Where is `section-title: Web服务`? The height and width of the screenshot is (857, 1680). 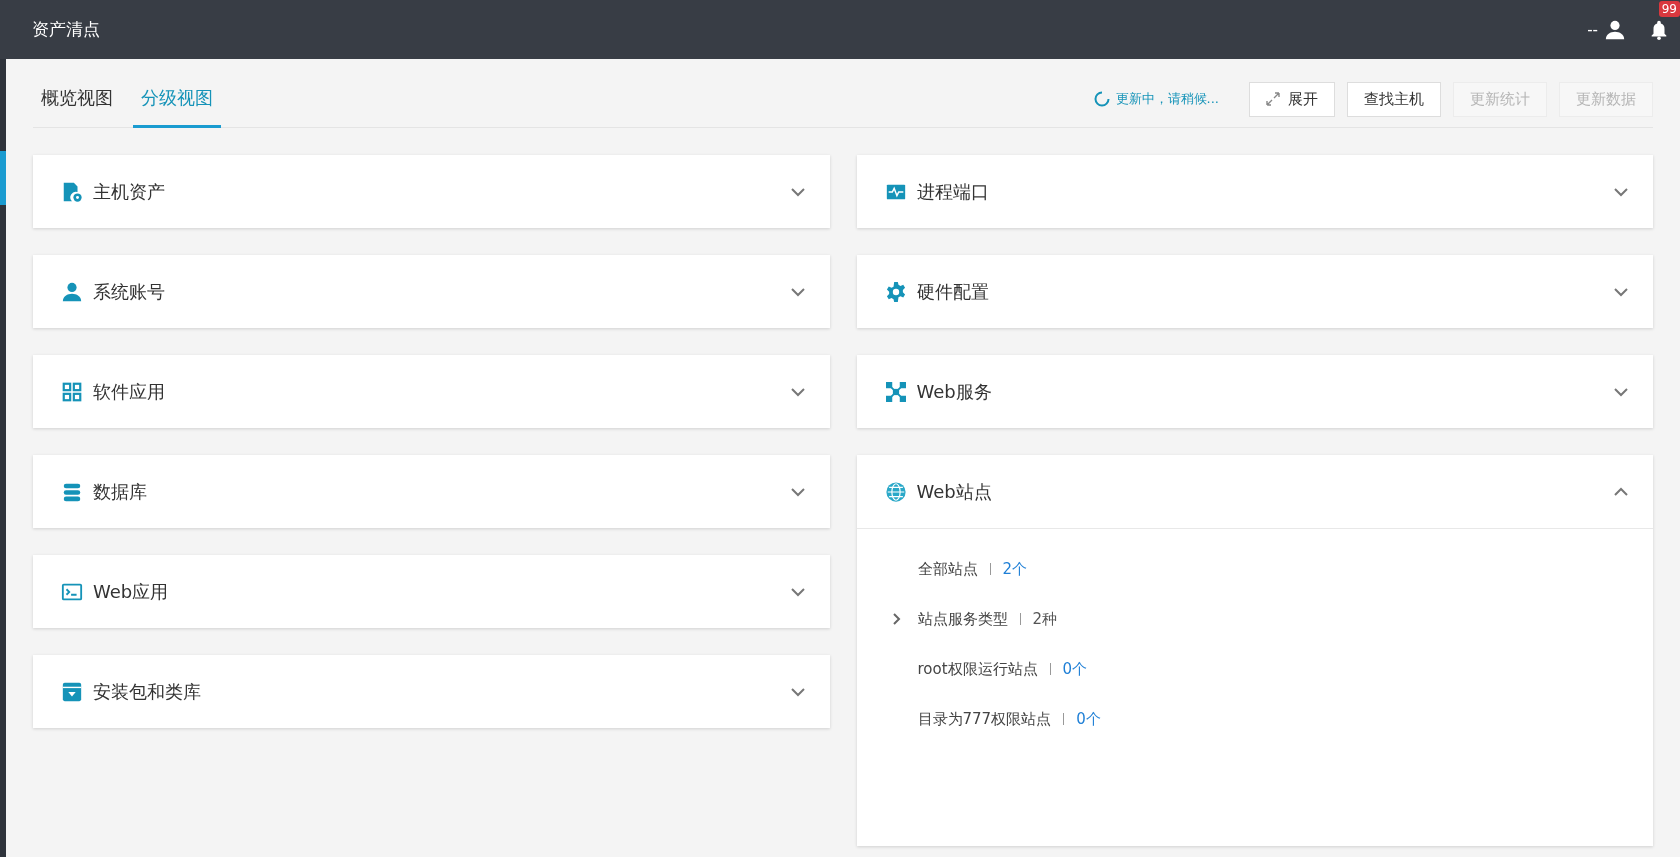
section-title: Web服务 is located at coordinates (954, 391).